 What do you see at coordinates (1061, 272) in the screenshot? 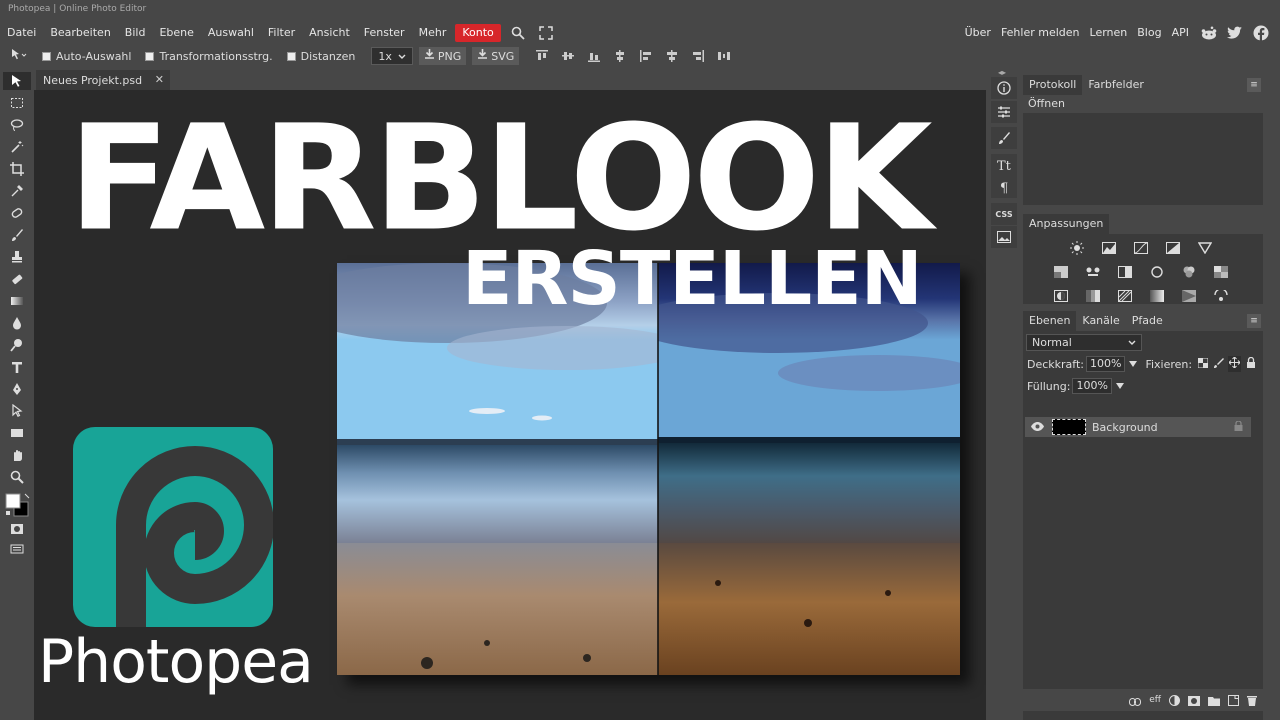
I see `hue-saturation-icon` at bounding box center [1061, 272].